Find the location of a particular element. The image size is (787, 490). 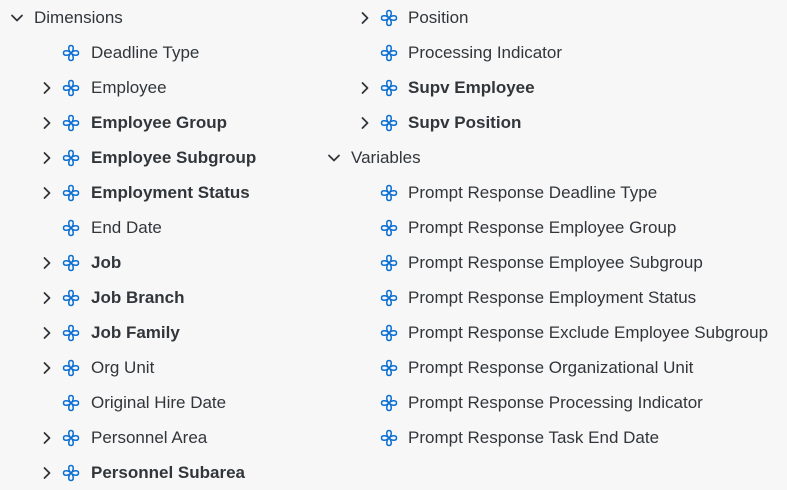

tree-node-label: Employee Group is located at coordinates (159, 122).